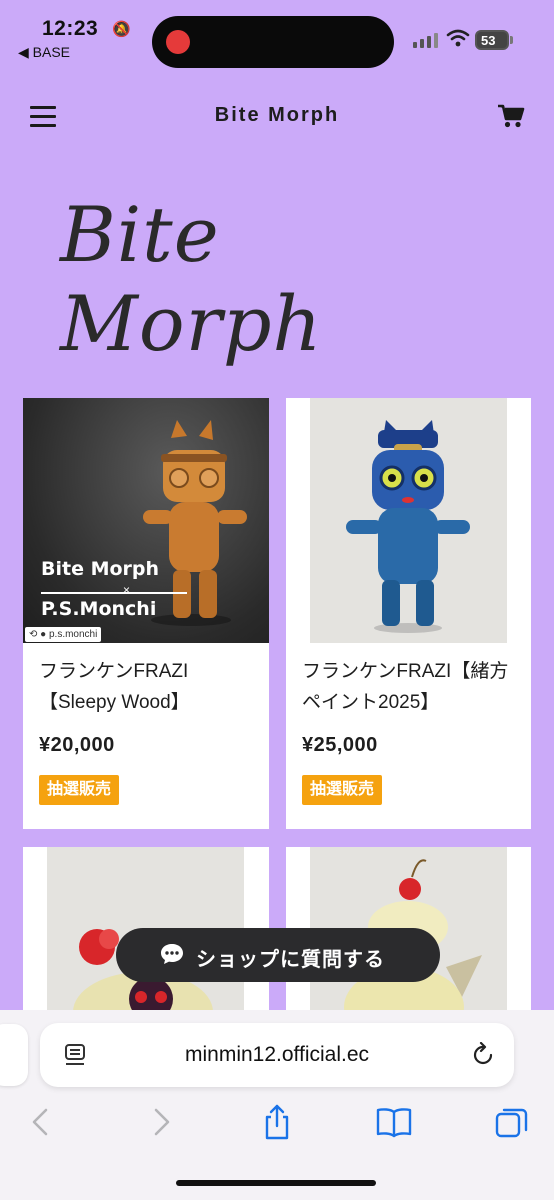 The width and height of the screenshot is (554, 1200). I want to click on status-time: 12:23, so click(70, 28).